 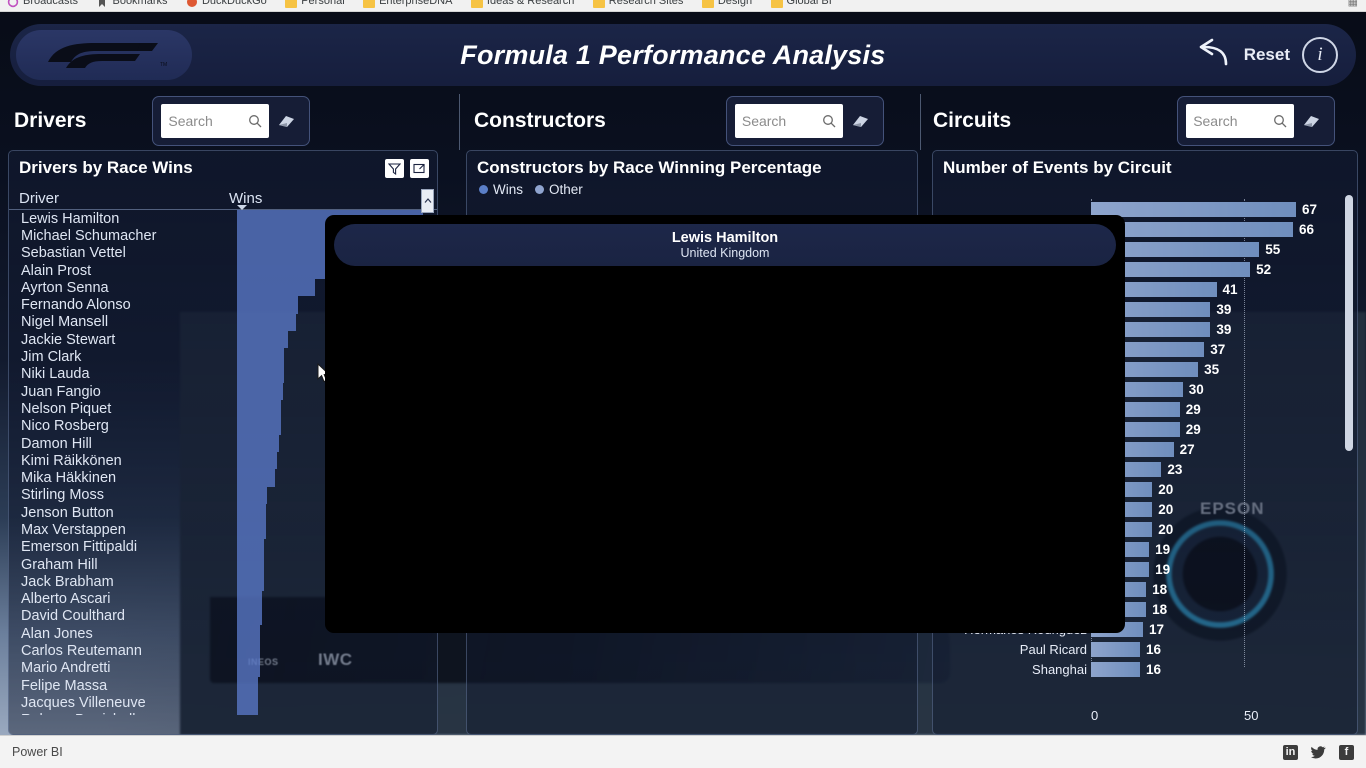 I want to click on circuit-bar-row: 16 Shanghai, so click(x=1146, y=669).